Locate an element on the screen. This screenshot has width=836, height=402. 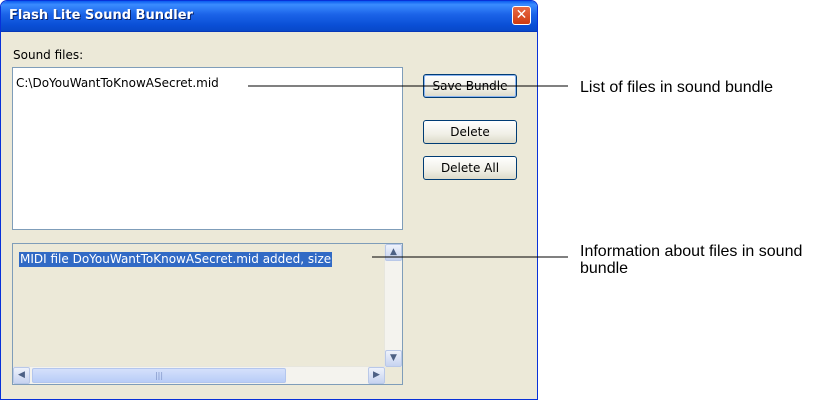
annotation-files-list: List of files in sound bundle is located at coordinates (677, 87).